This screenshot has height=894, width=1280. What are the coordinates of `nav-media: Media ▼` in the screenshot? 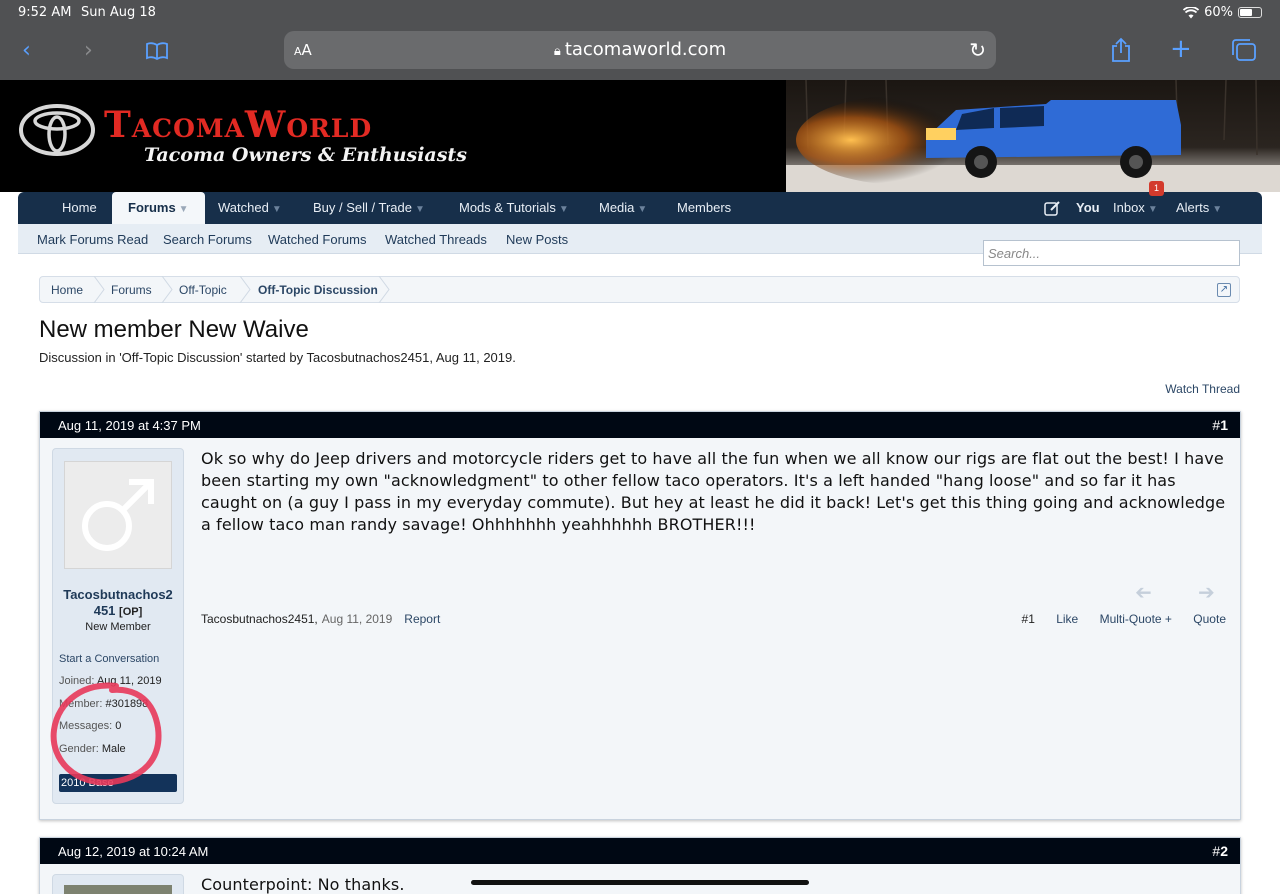 It's located at (623, 208).